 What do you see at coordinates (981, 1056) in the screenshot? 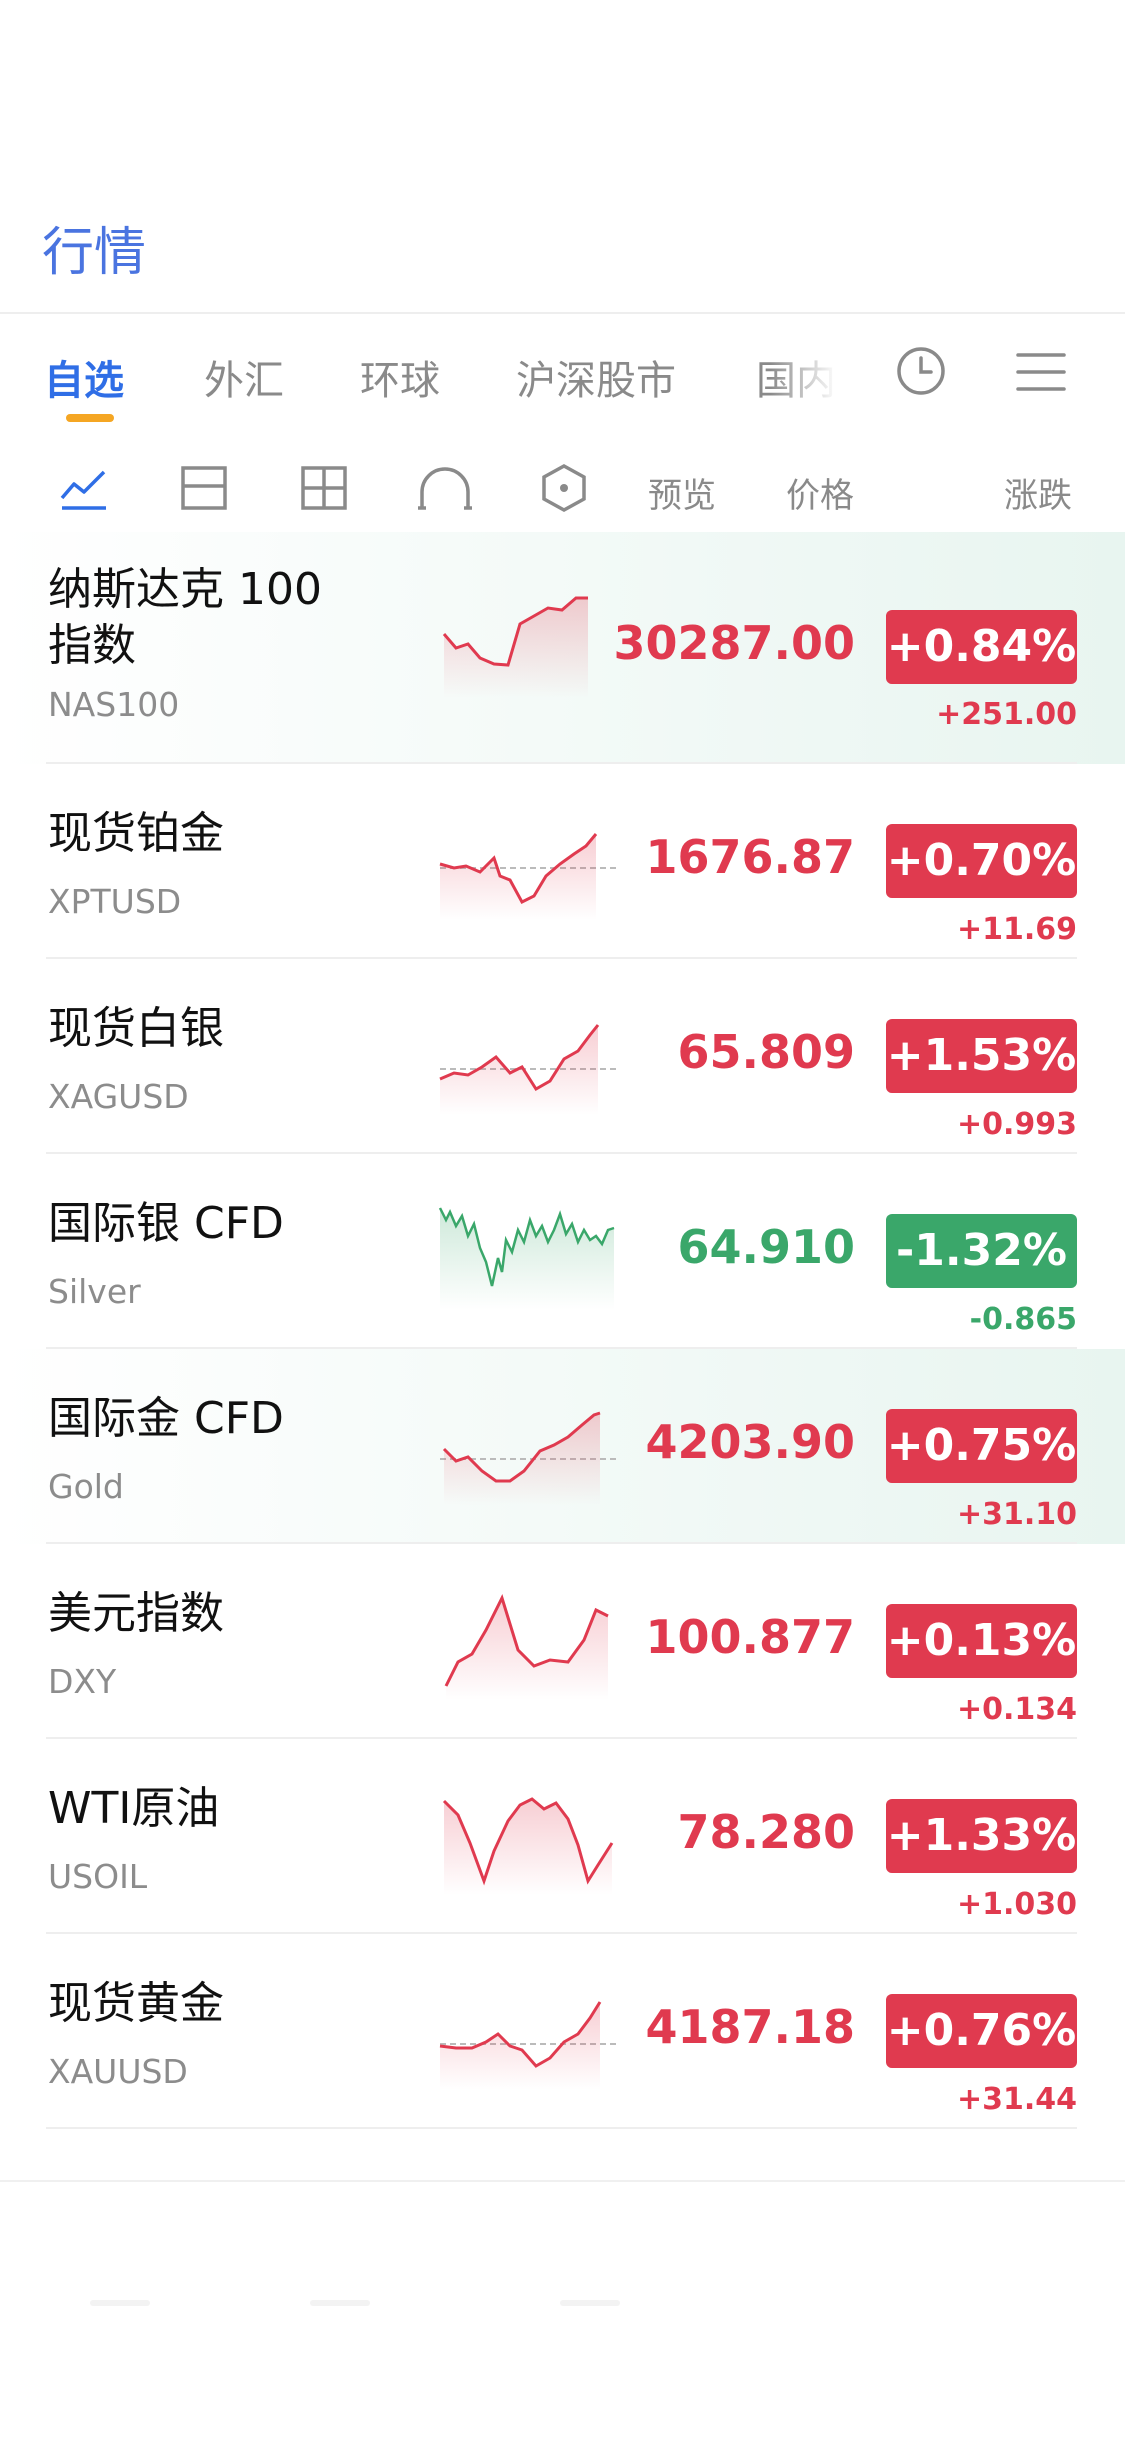
I see `percent-change-badge: +1.53%` at bounding box center [981, 1056].